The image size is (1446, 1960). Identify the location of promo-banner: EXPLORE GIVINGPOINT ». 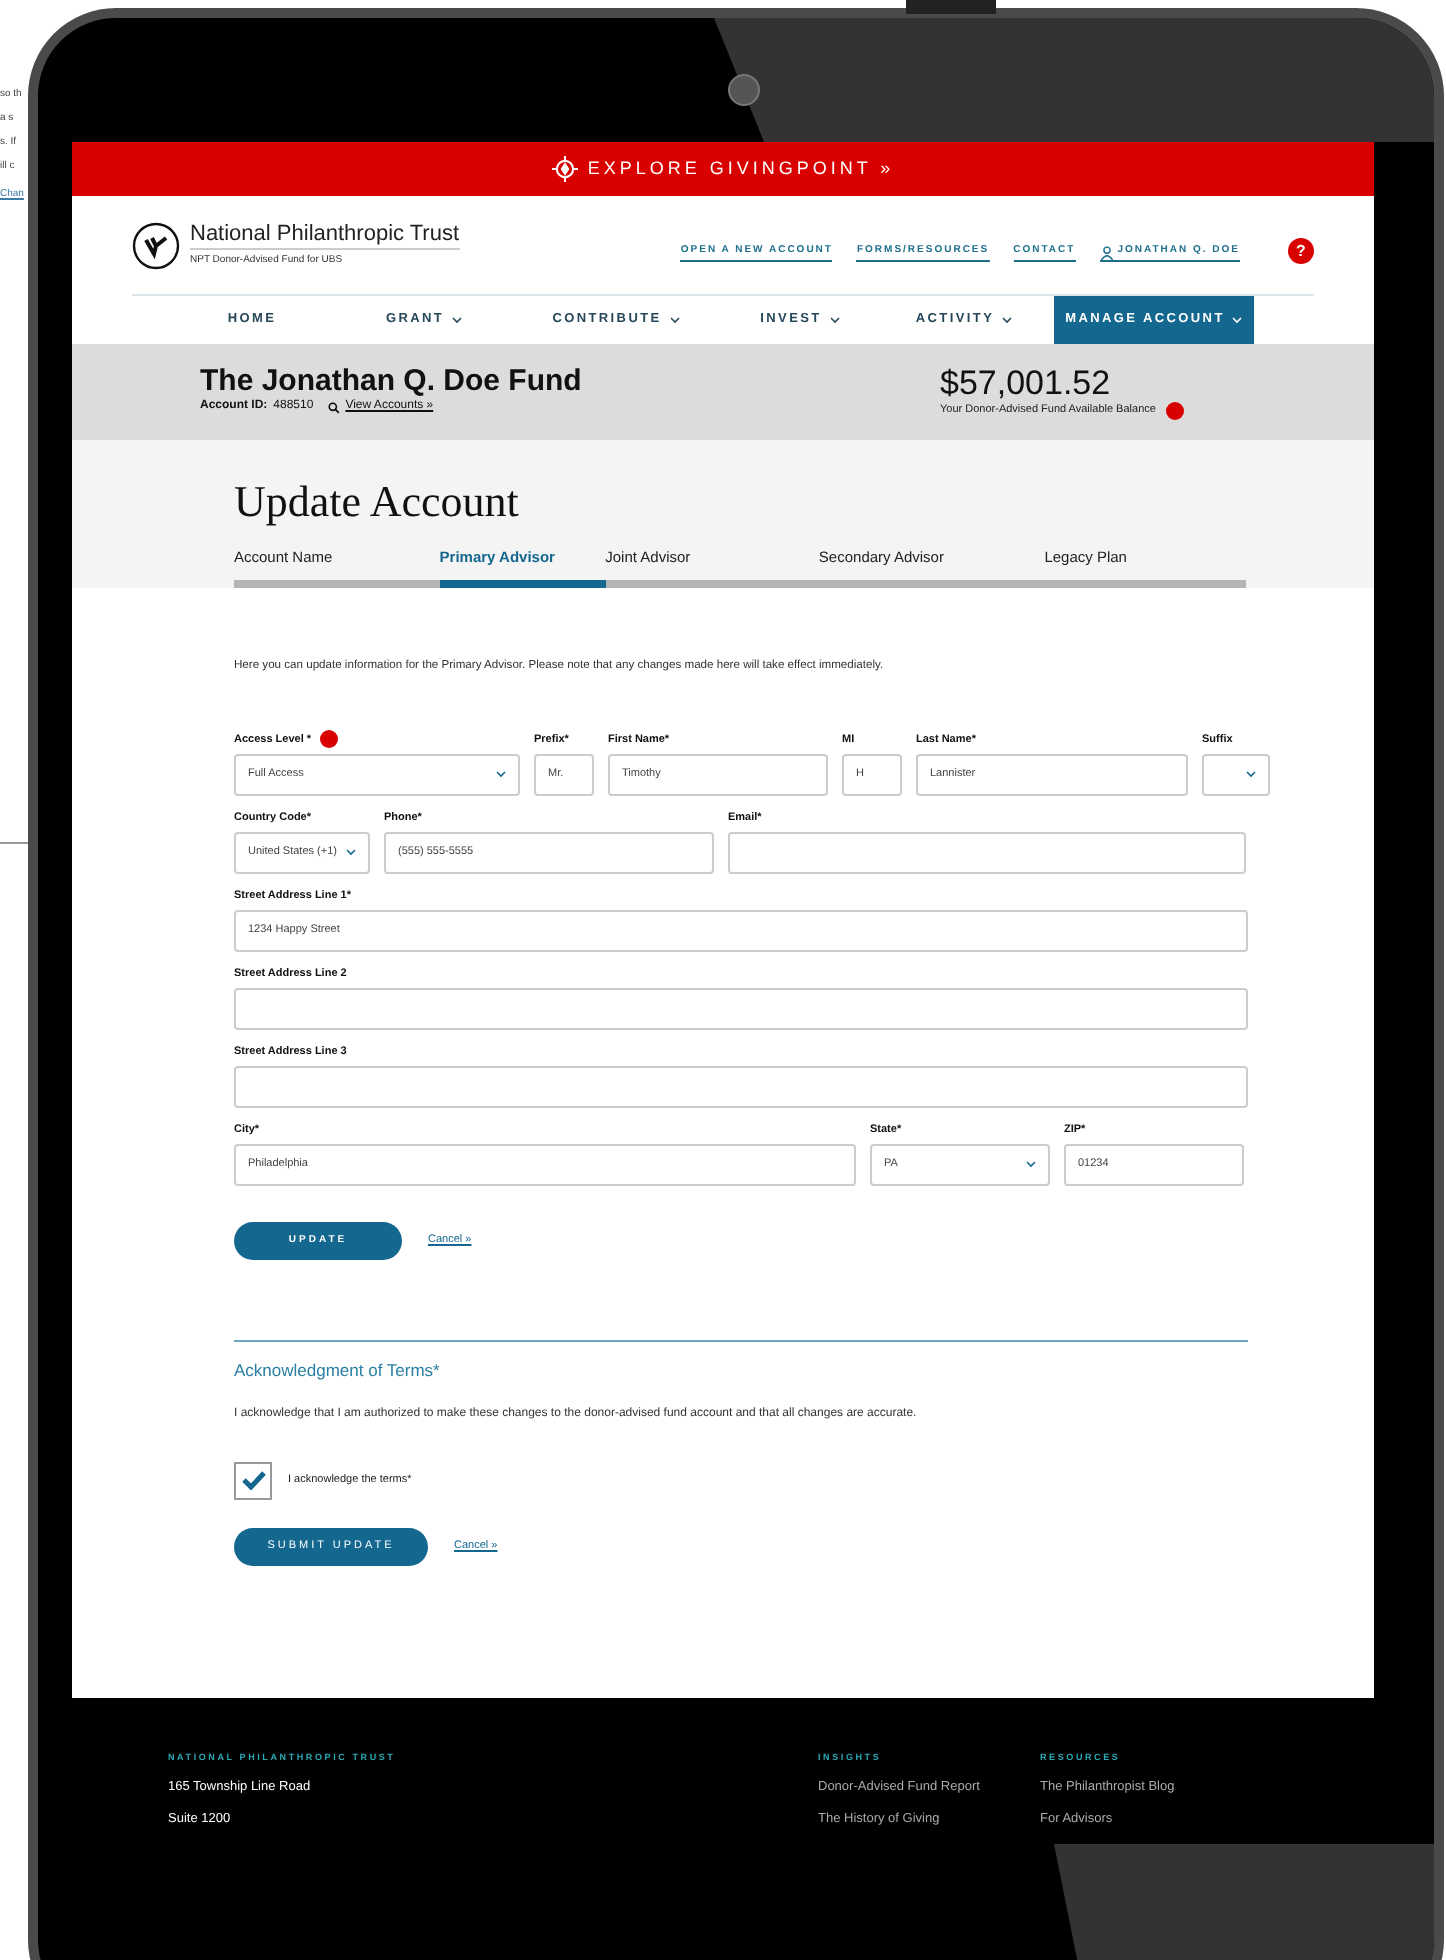
(723, 169).